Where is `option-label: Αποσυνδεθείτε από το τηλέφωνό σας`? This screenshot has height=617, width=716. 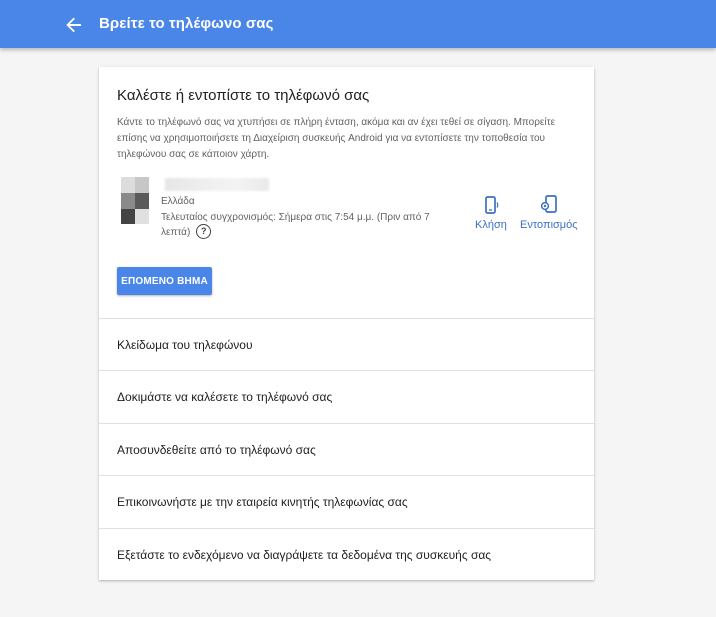 option-label: Αποσυνδεθείτε από το τηλέφωνό σας is located at coordinates (216, 450).